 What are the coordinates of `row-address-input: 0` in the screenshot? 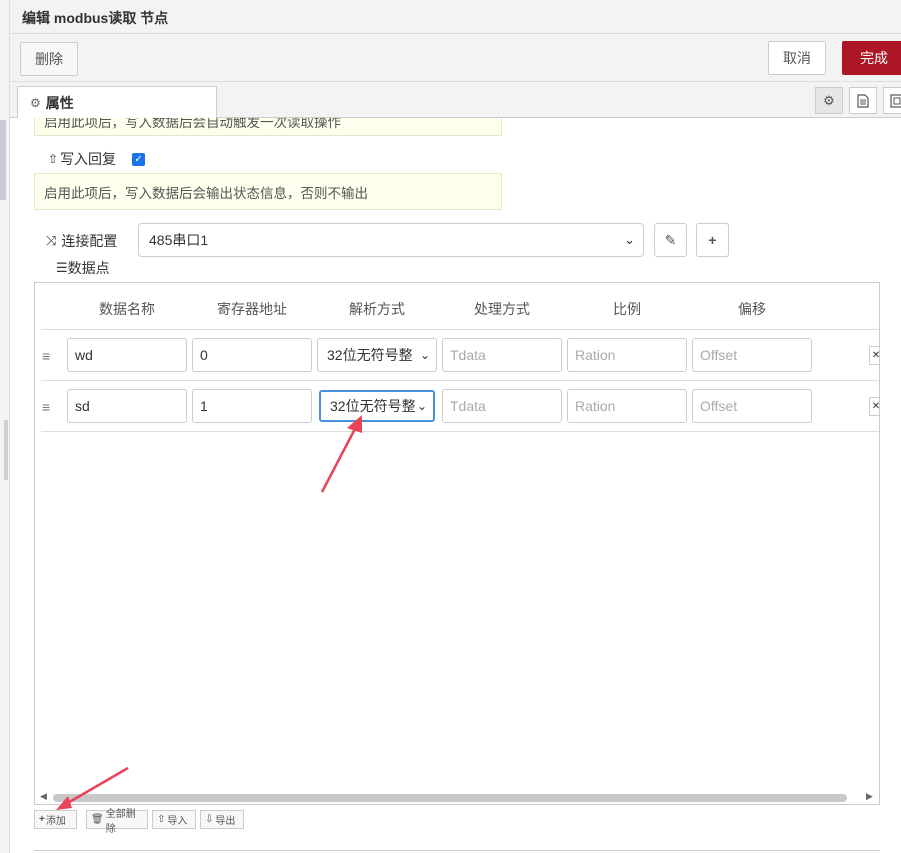 It's located at (252, 355).